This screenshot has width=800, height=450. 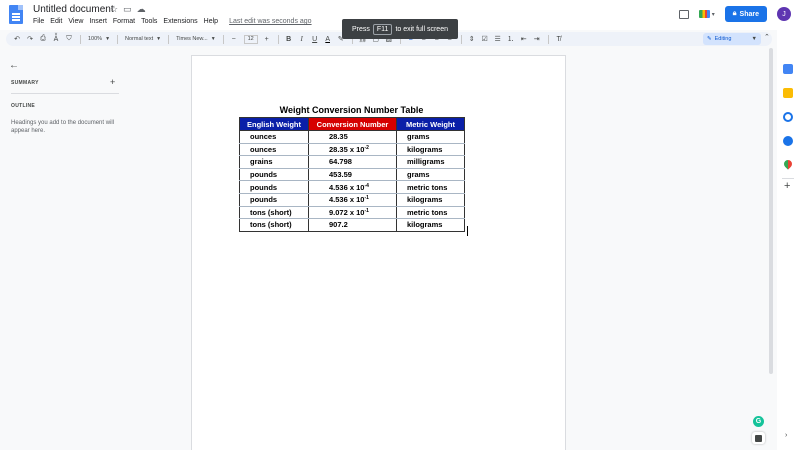 What do you see at coordinates (537, 39) in the screenshot?
I see `increase-indent-icon: ⇥` at bounding box center [537, 39].